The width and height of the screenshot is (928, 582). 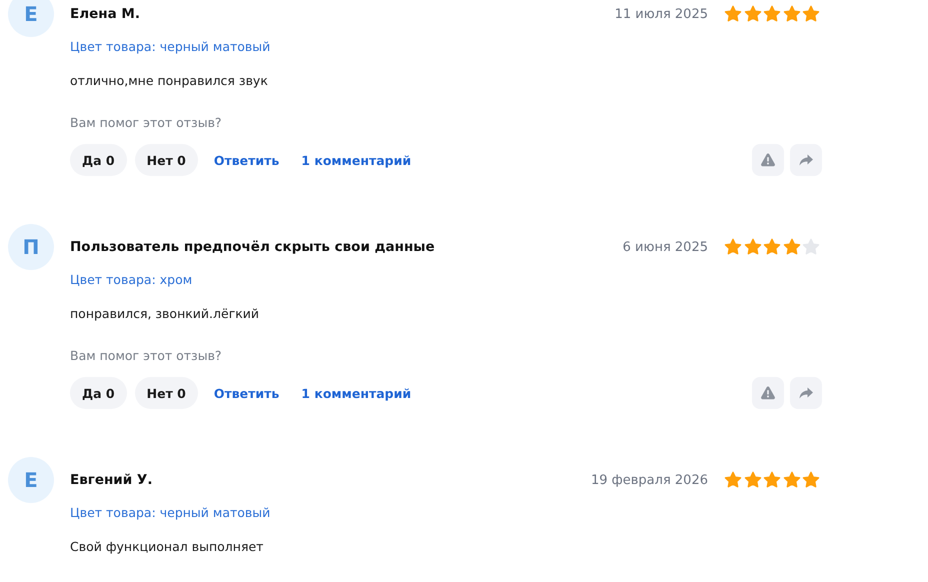 What do you see at coordinates (131, 280) in the screenshot?
I see `product-color-link: Цвет товара: хром` at bounding box center [131, 280].